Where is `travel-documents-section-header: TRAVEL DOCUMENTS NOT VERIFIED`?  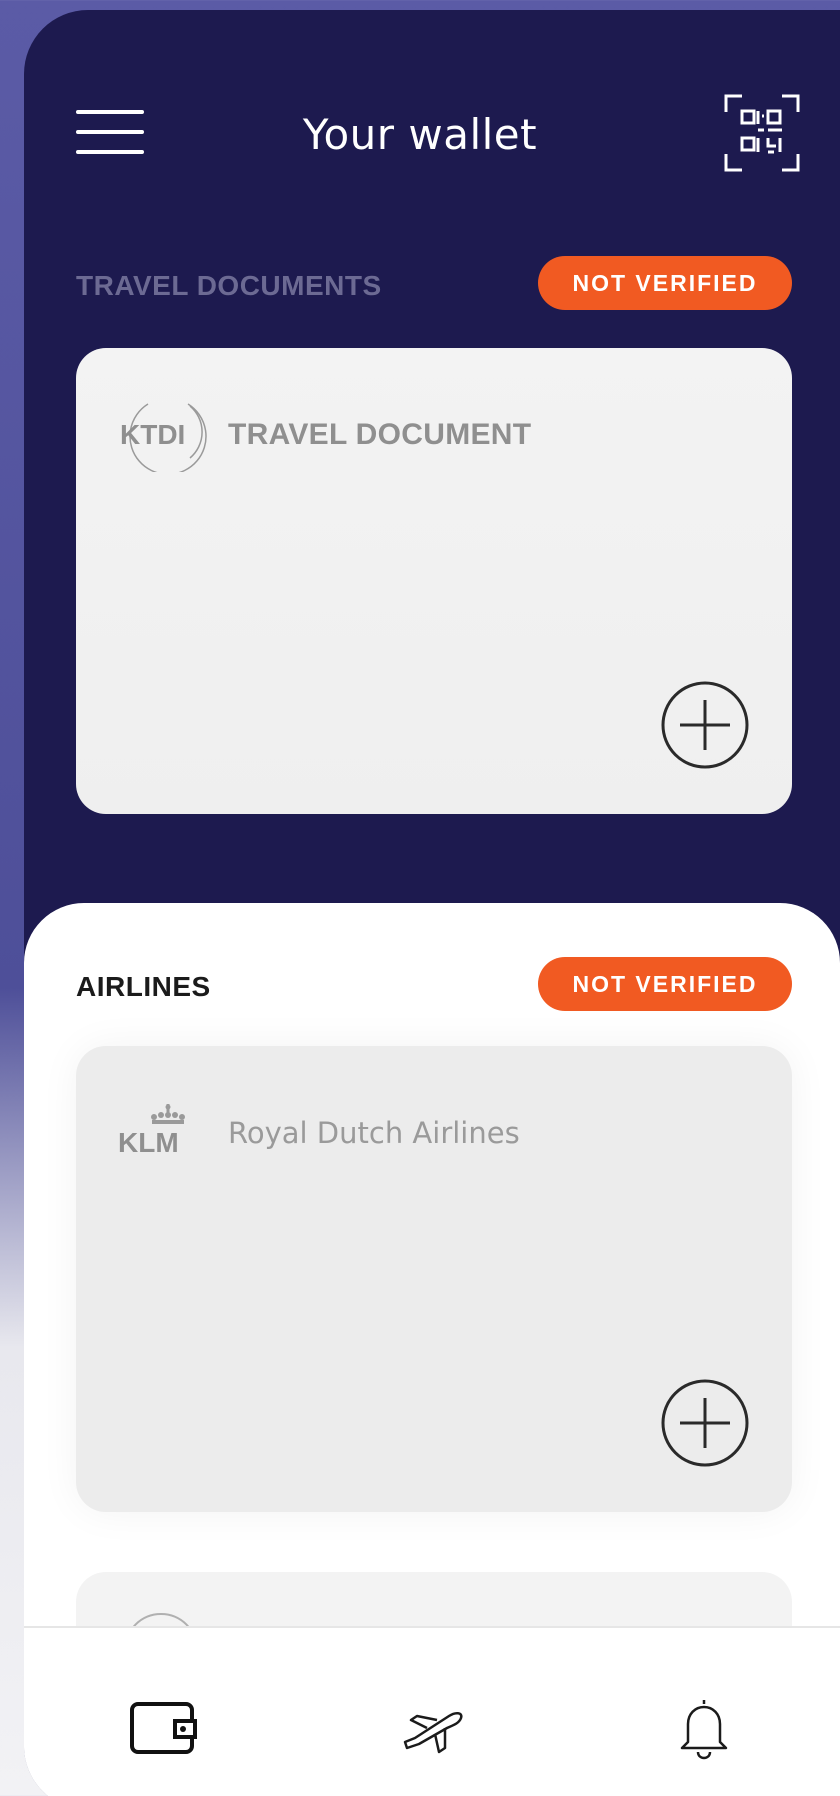
travel-documents-section-header: TRAVEL DOCUMENTS NOT VERIFIED is located at coordinates (434, 284).